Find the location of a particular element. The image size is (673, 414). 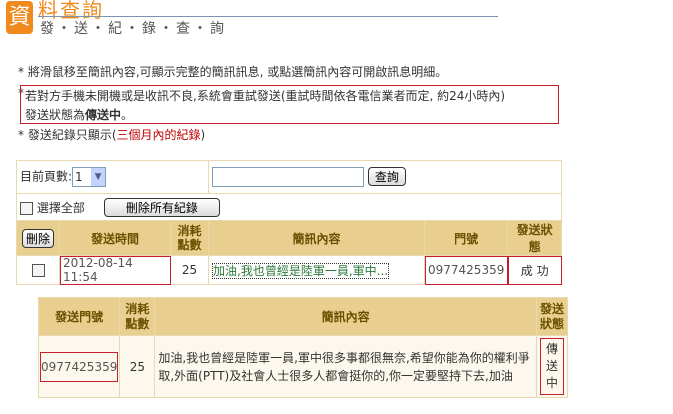

search-button: 查詢 is located at coordinates (386, 176).